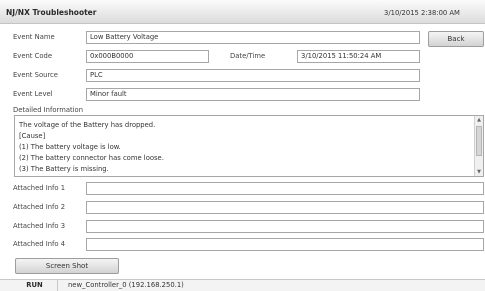  Describe the element at coordinates (87, 125) in the screenshot. I see `detail-line: The voltage of the Battery has dropped.` at that location.